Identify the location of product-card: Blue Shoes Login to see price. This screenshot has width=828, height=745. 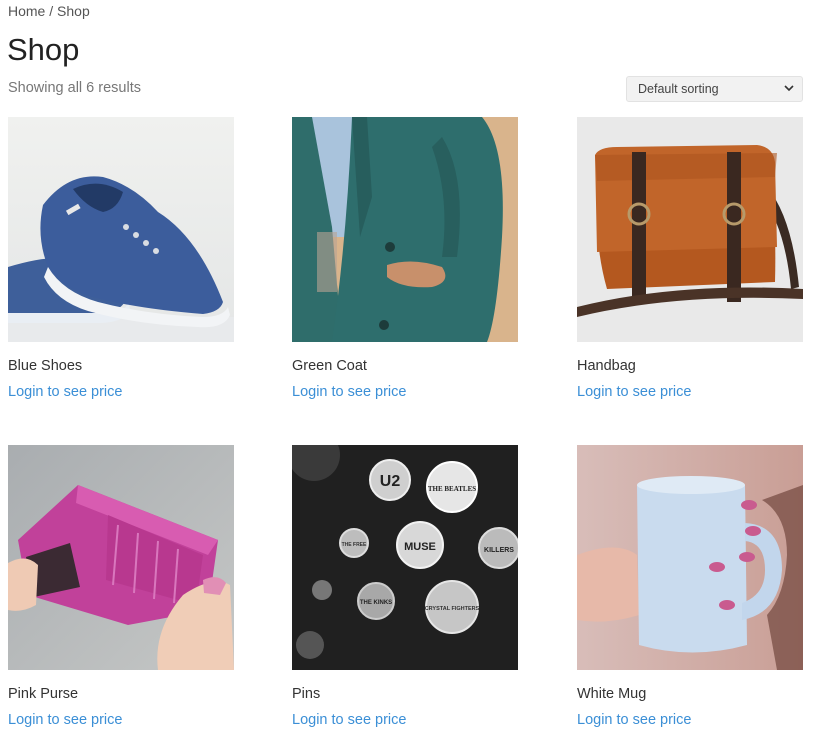
(121, 259).